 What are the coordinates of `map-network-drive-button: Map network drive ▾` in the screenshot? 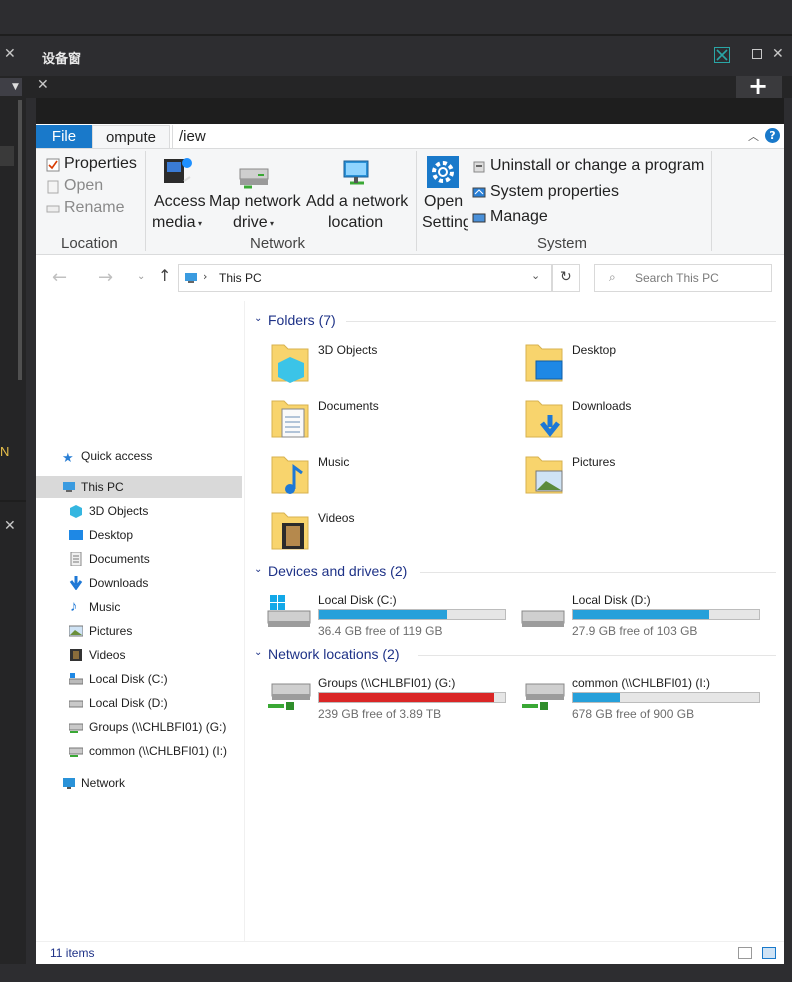 It's located at (255, 193).